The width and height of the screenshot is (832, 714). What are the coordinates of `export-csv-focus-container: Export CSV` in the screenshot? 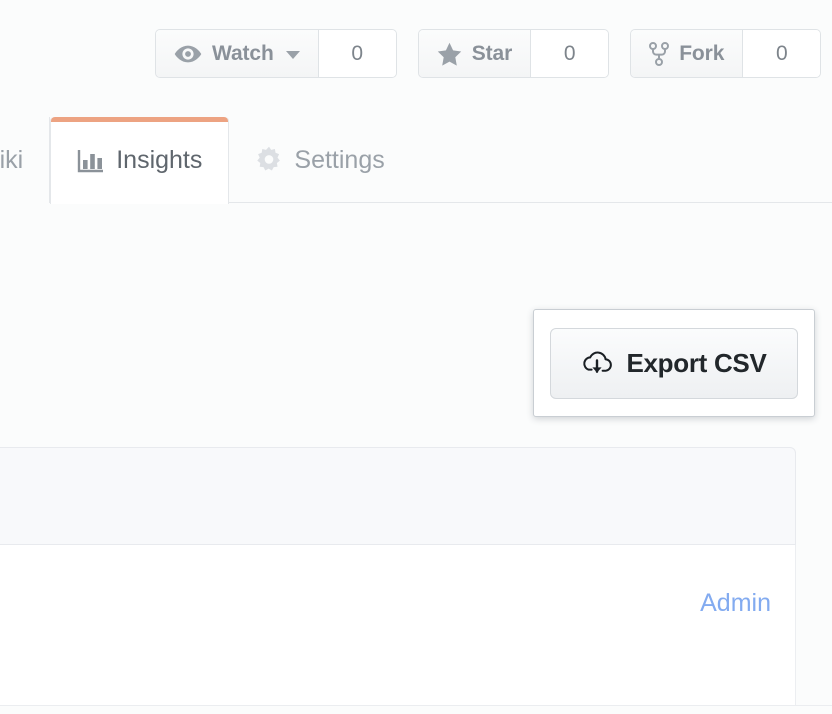 It's located at (674, 363).